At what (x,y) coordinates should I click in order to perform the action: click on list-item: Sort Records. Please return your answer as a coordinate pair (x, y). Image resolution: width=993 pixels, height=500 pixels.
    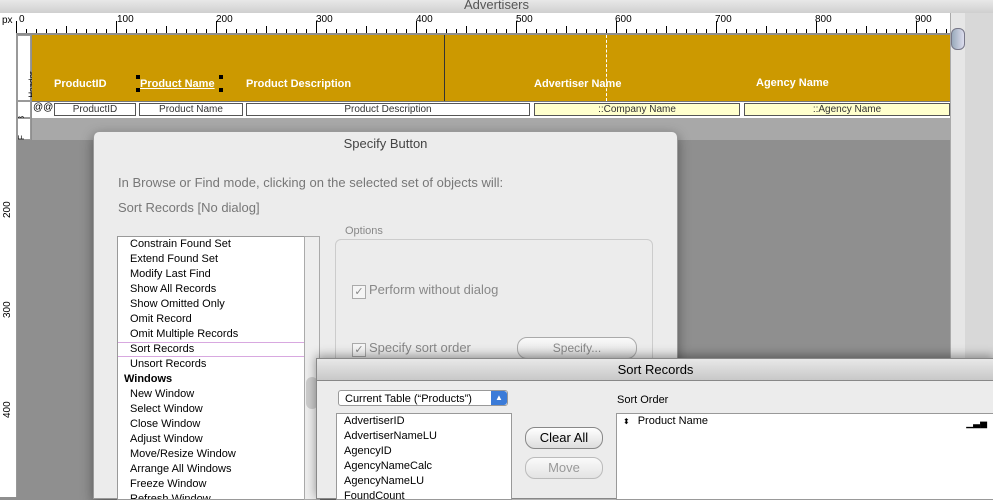
    Looking at the image, I should click on (211, 349).